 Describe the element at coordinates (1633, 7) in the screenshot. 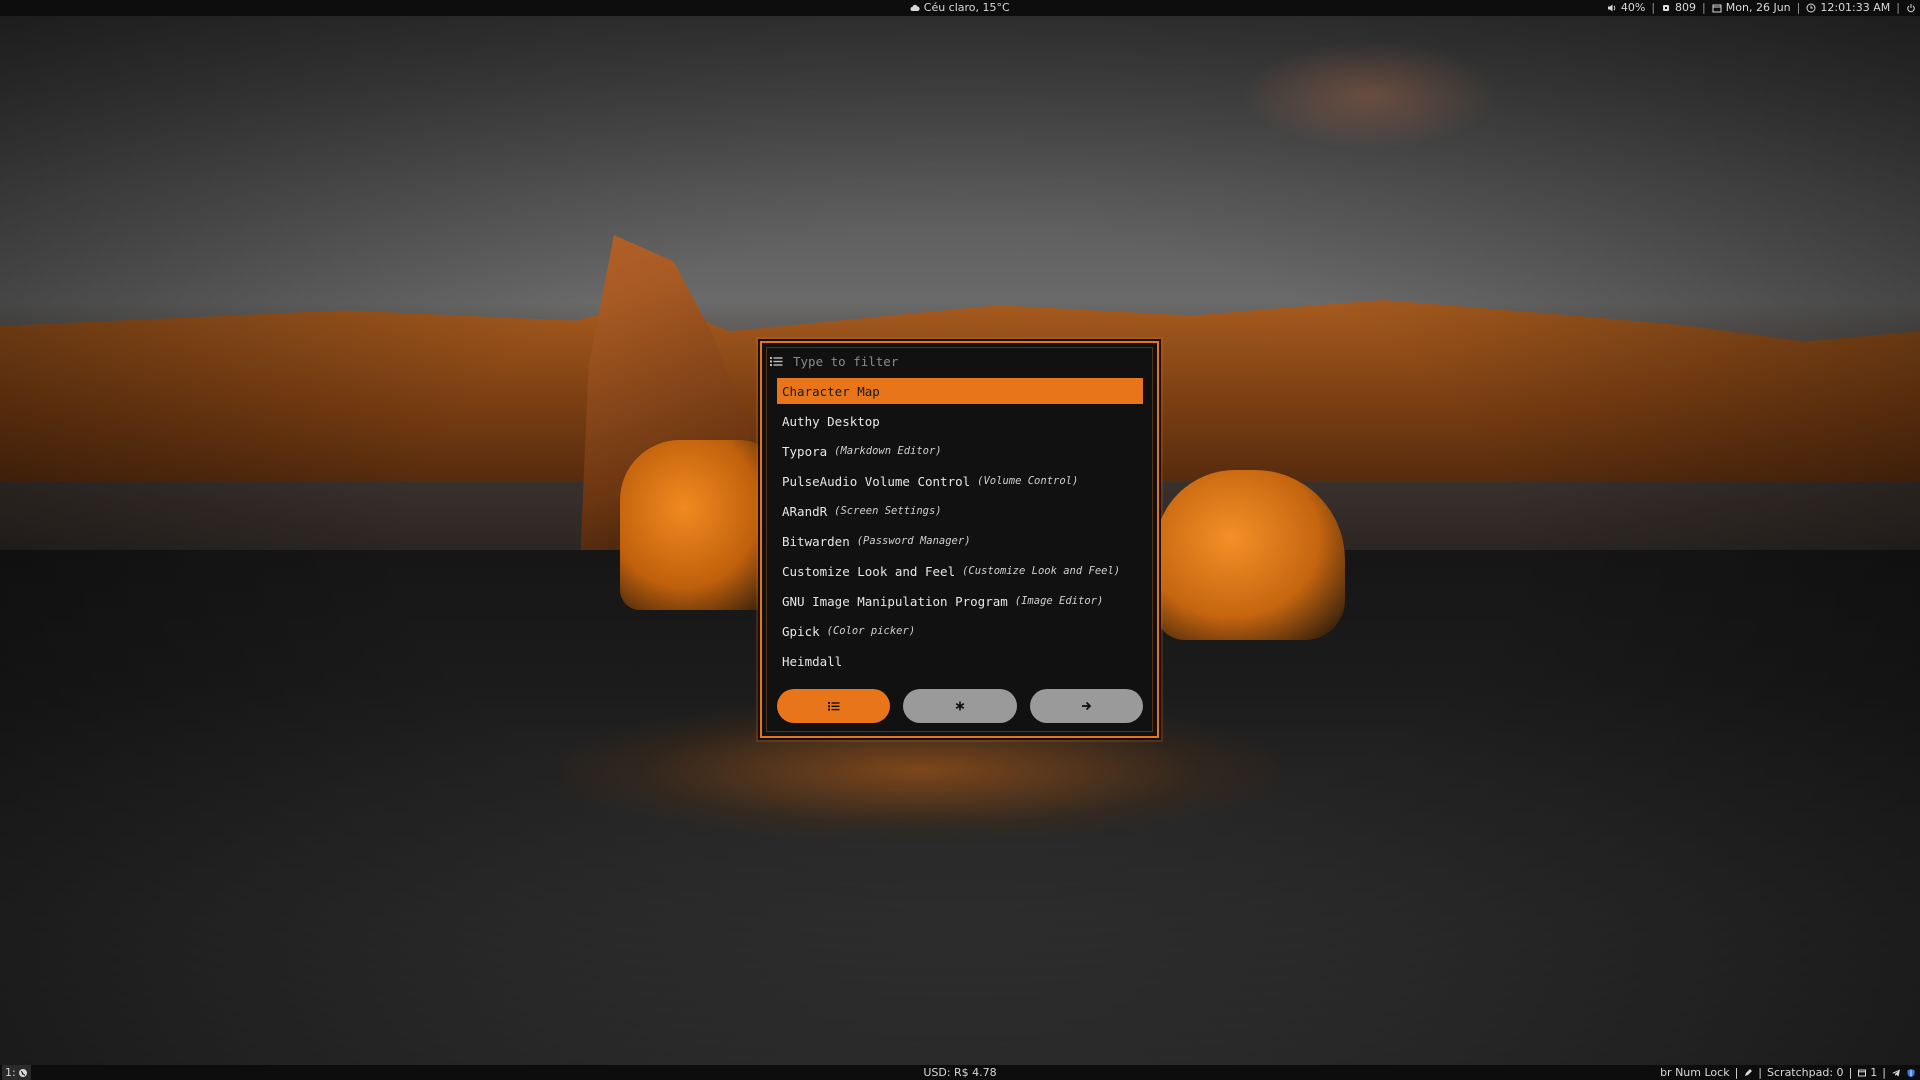

I see `volume-text: 40%` at that location.